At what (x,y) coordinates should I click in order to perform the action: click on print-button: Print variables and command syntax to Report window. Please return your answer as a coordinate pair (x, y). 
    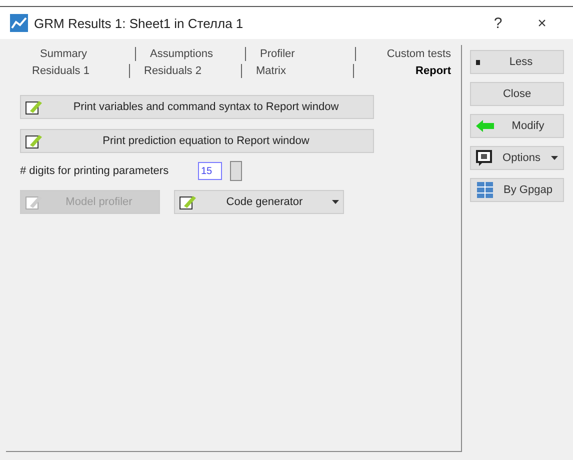
    Looking at the image, I should click on (197, 107).